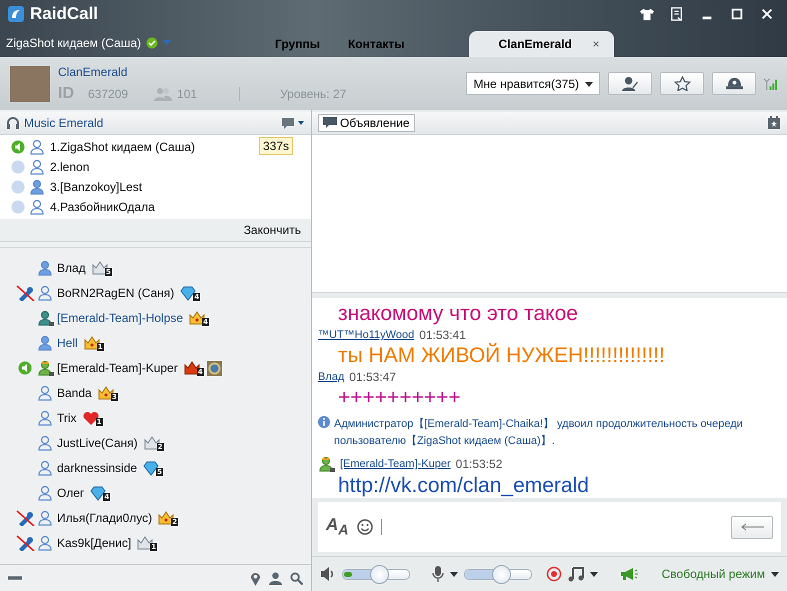  What do you see at coordinates (163, 93) in the screenshot?
I see `members-icon` at bounding box center [163, 93].